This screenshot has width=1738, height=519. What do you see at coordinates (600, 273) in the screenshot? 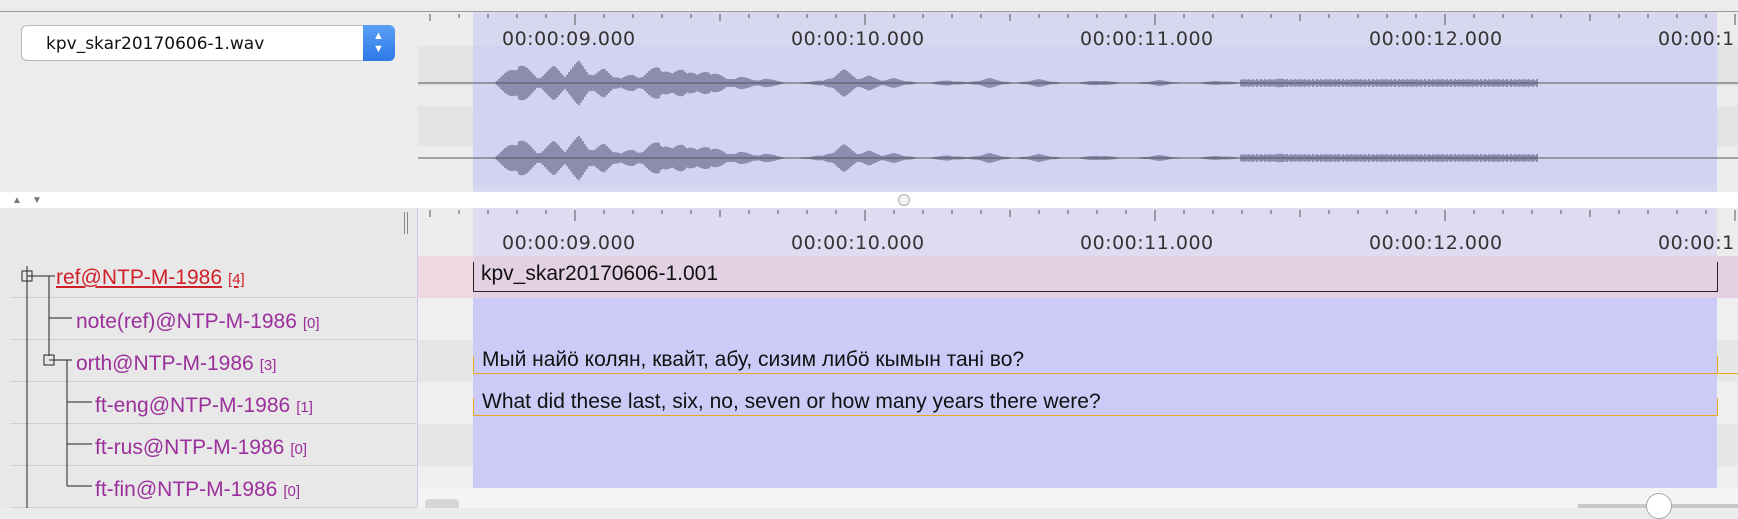
I see `annotation-ref-text: kpv_skar20170606-1.001` at bounding box center [600, 273].